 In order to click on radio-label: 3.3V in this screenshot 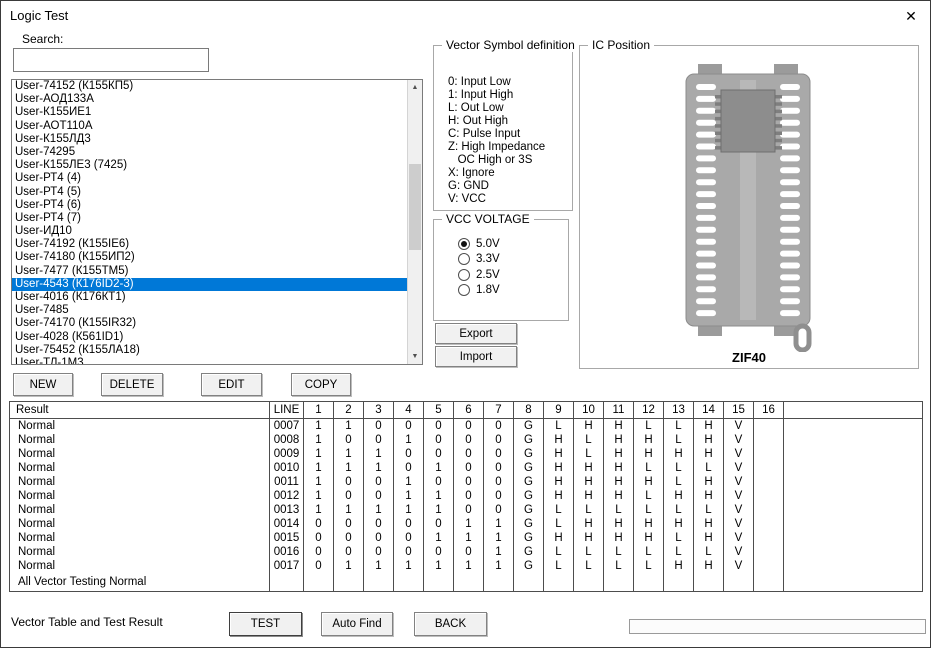, I will do `click(488, 259)`.